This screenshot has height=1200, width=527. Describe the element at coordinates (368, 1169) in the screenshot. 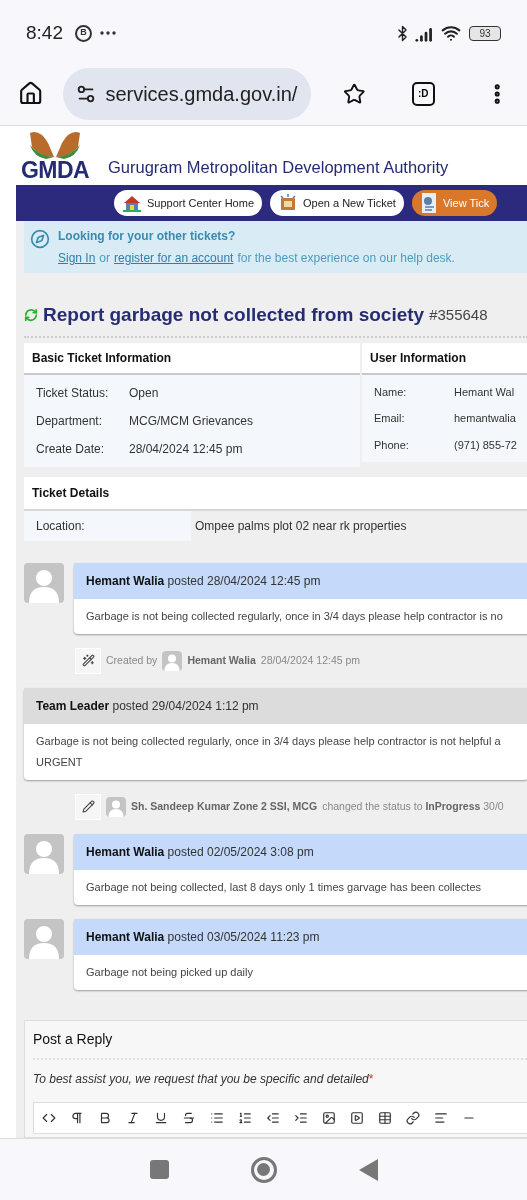

I see `back-button` at that location.